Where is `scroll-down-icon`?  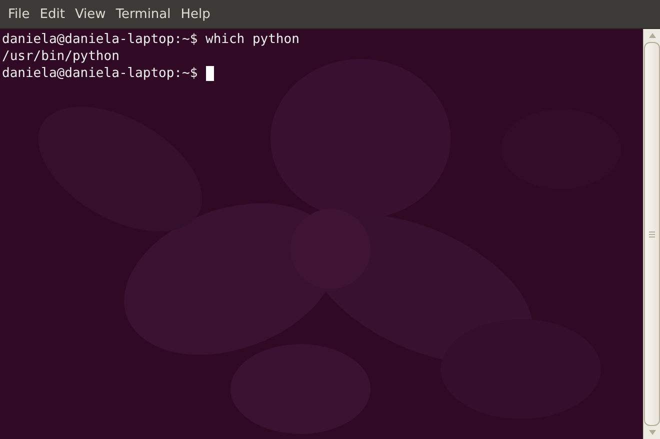
scroll-down-icon is located at coordinates (652, 432).